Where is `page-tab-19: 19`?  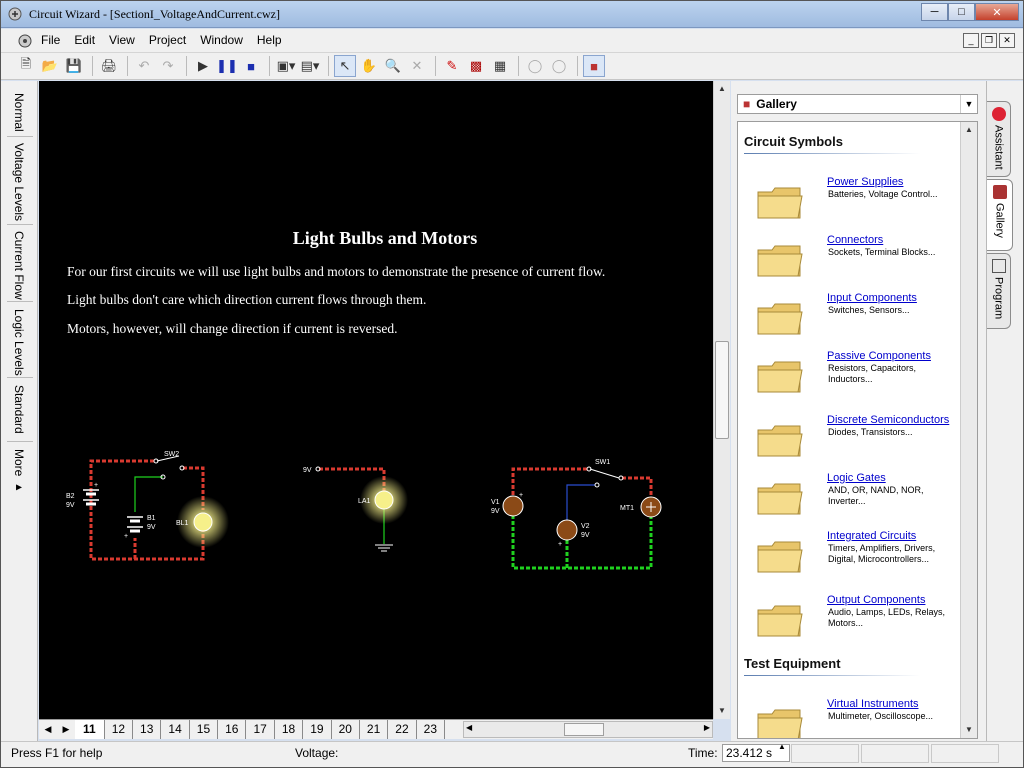
page-tab-19: 19 is located at coordinates (317, 729).